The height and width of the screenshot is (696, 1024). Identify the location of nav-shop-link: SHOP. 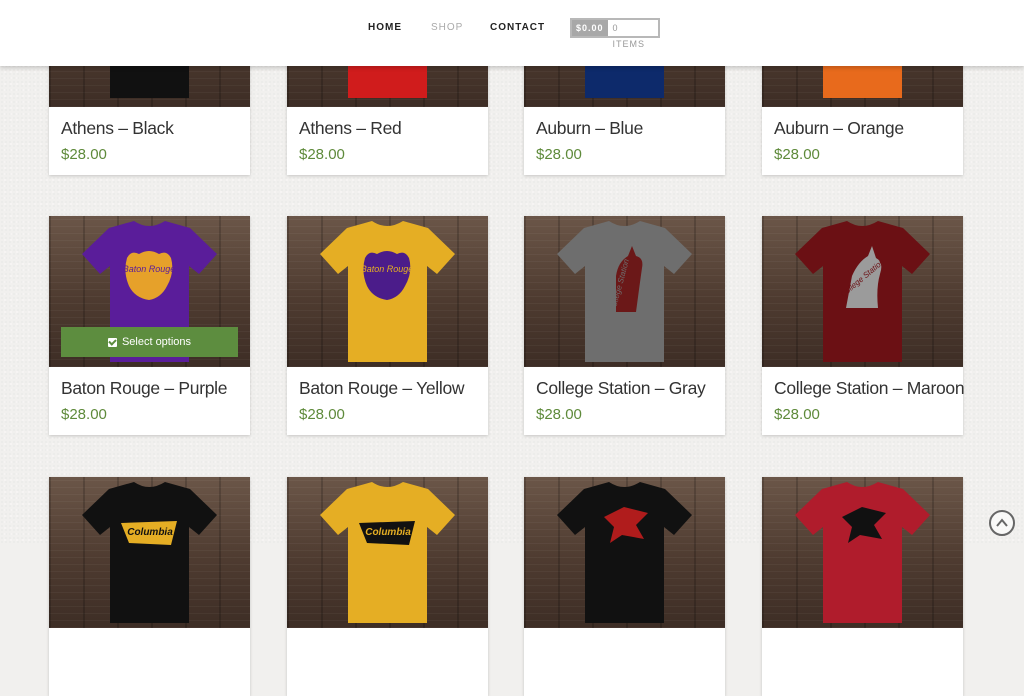
(447, 27).